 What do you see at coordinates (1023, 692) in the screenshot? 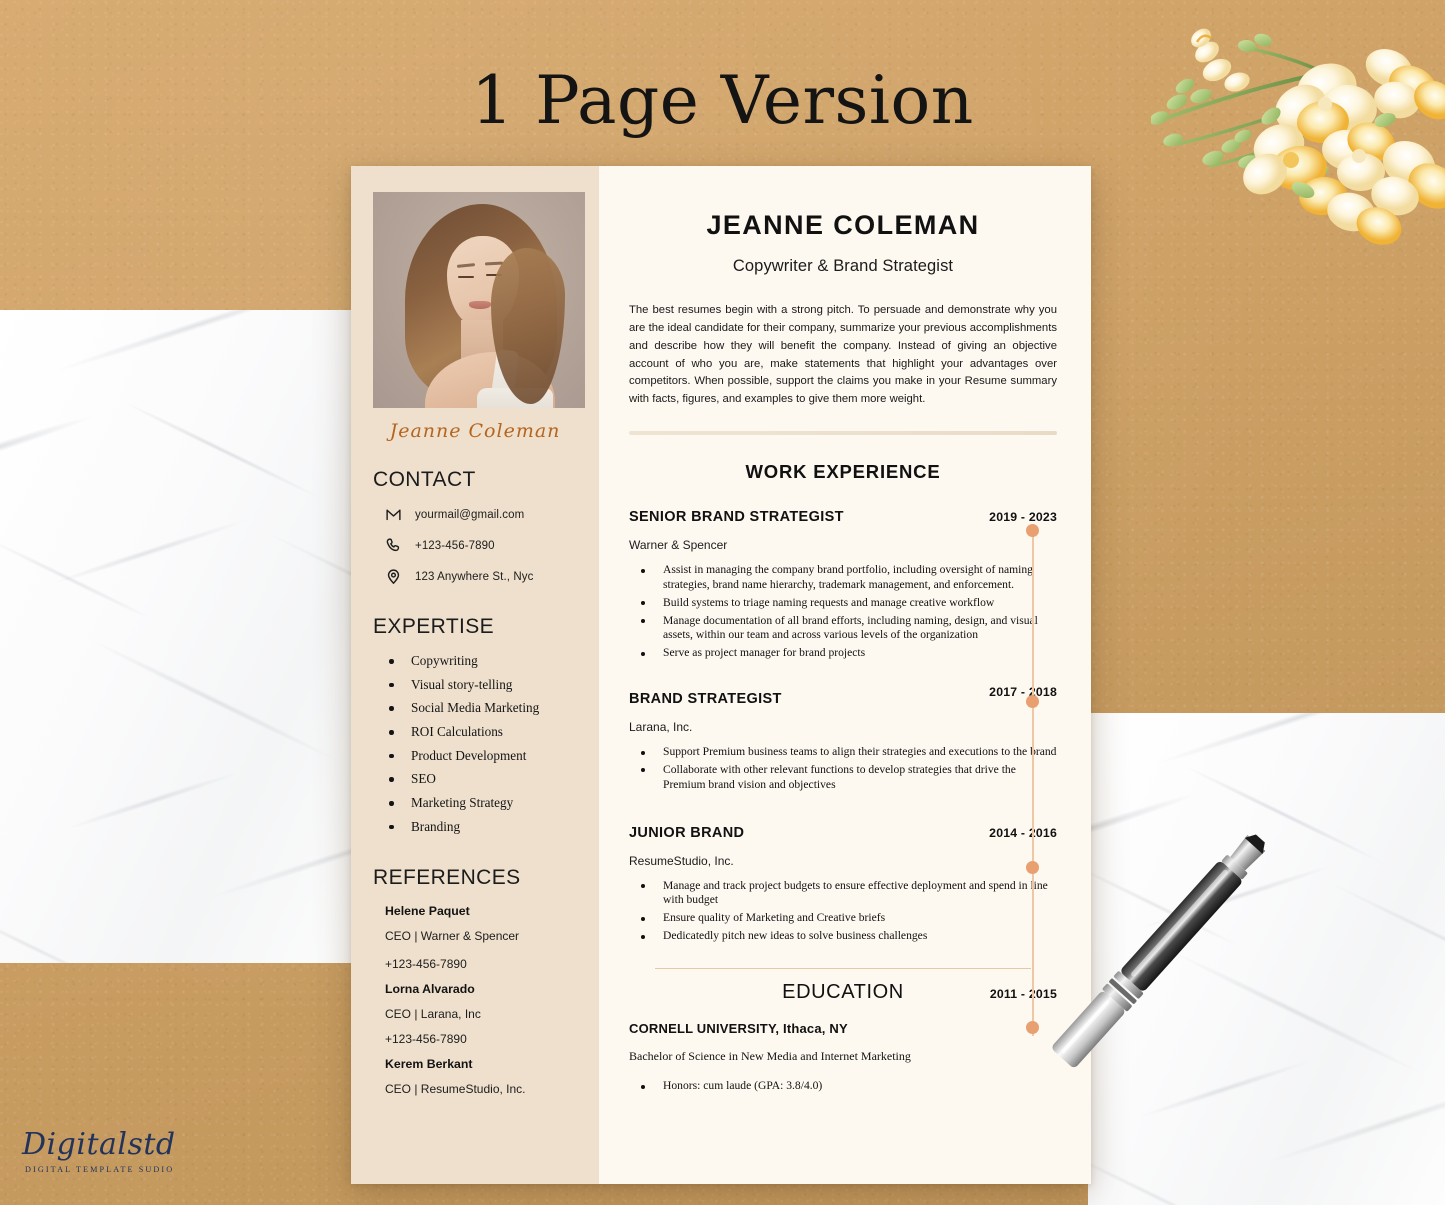
I see `job-date: 2017 - 2018` at bounding box center [1023, 692].